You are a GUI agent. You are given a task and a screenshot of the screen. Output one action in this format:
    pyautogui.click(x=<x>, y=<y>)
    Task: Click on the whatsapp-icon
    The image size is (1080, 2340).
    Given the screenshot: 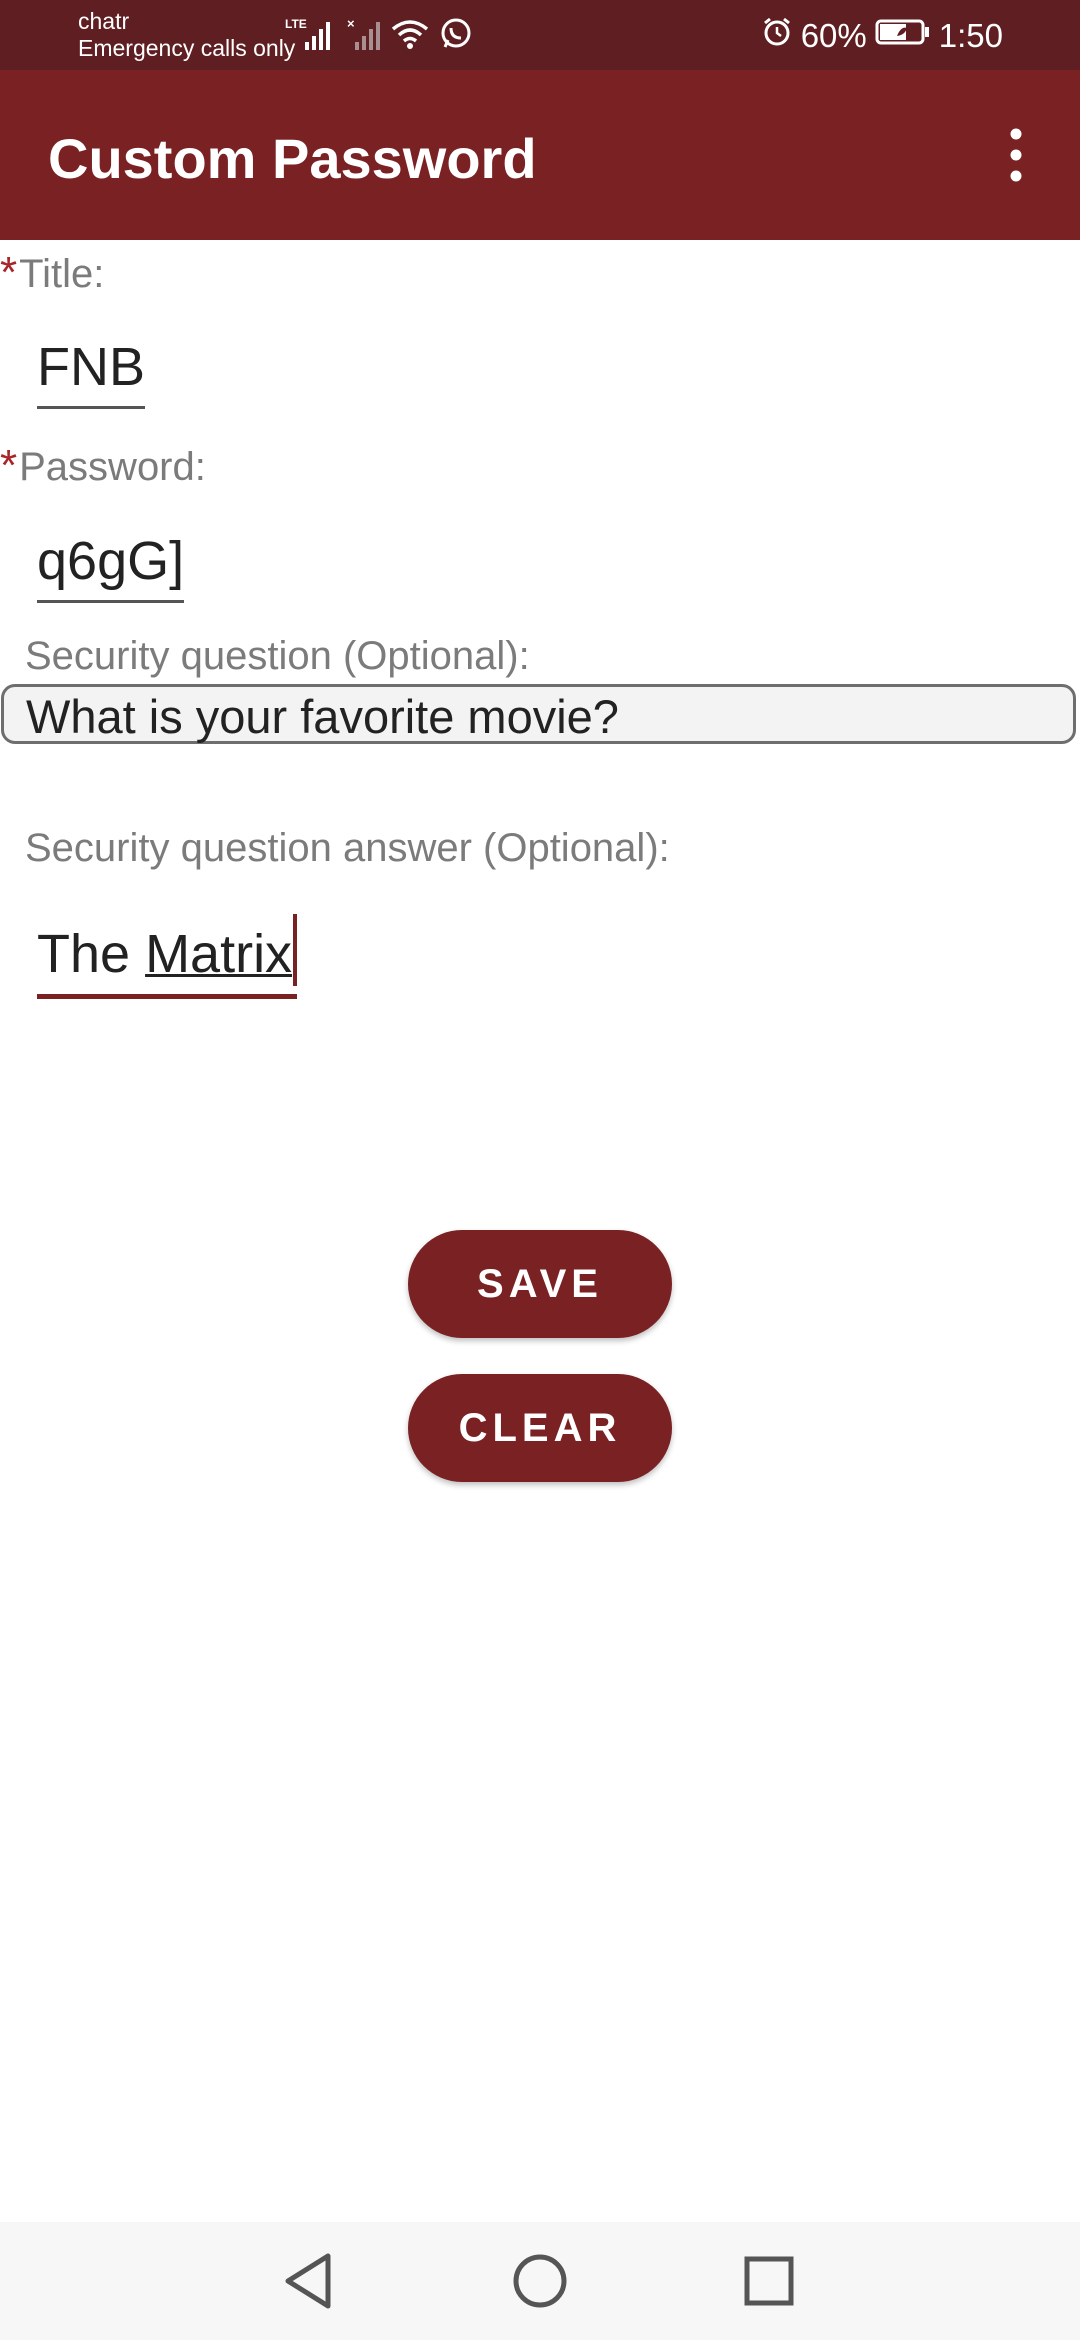 What is the action you would take?
    pyautogui.click(x=456, y=36)
    